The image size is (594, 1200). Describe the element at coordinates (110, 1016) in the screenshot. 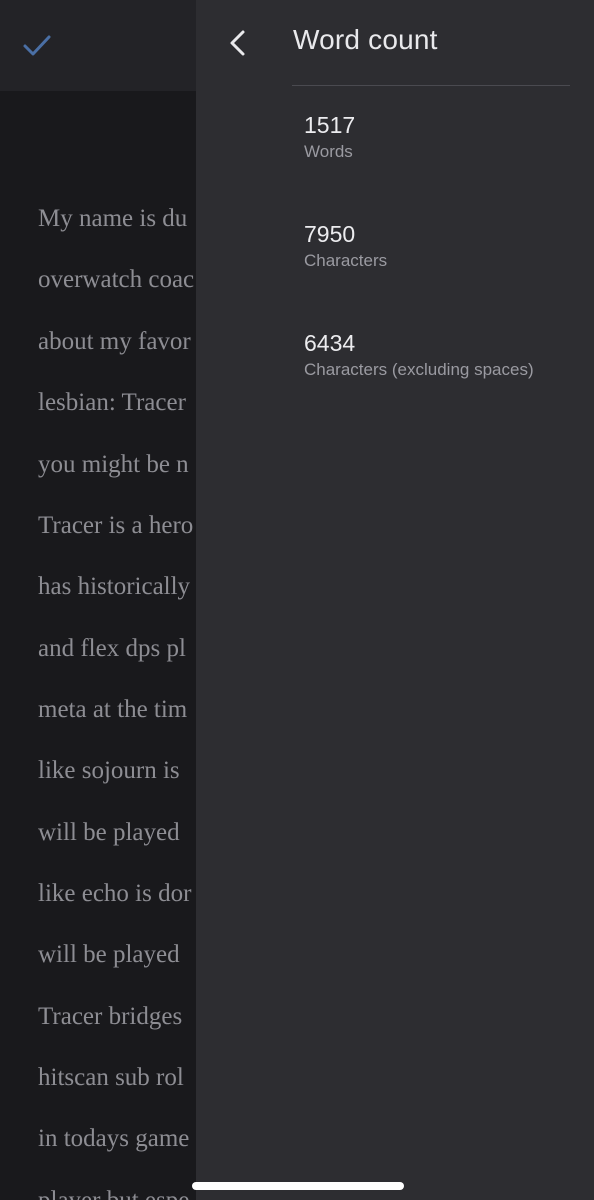

I see `document-line: Tracer bridges` at that location.